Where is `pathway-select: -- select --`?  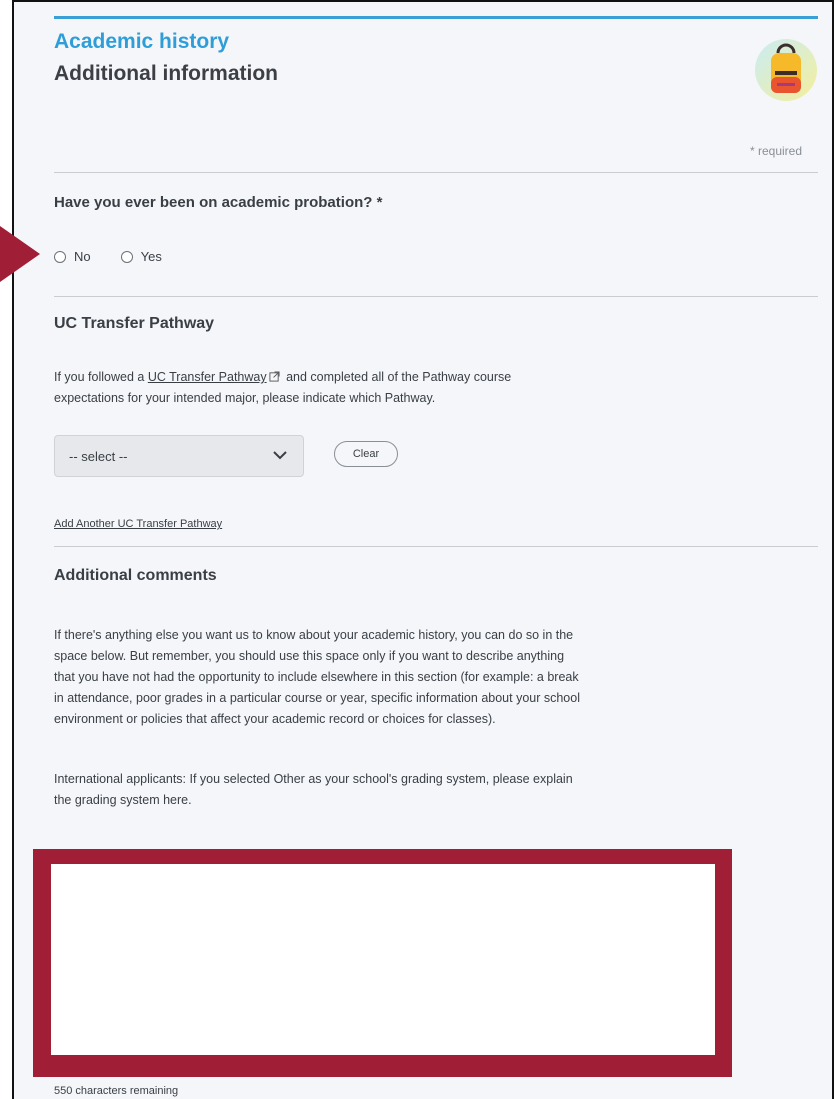 pathway-select: -- select -- is located at coordinates (179, 456).